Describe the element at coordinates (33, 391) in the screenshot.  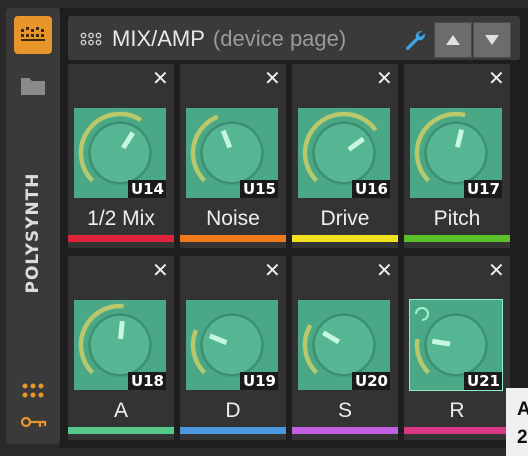
I see `dots-grid-icon` at that location.